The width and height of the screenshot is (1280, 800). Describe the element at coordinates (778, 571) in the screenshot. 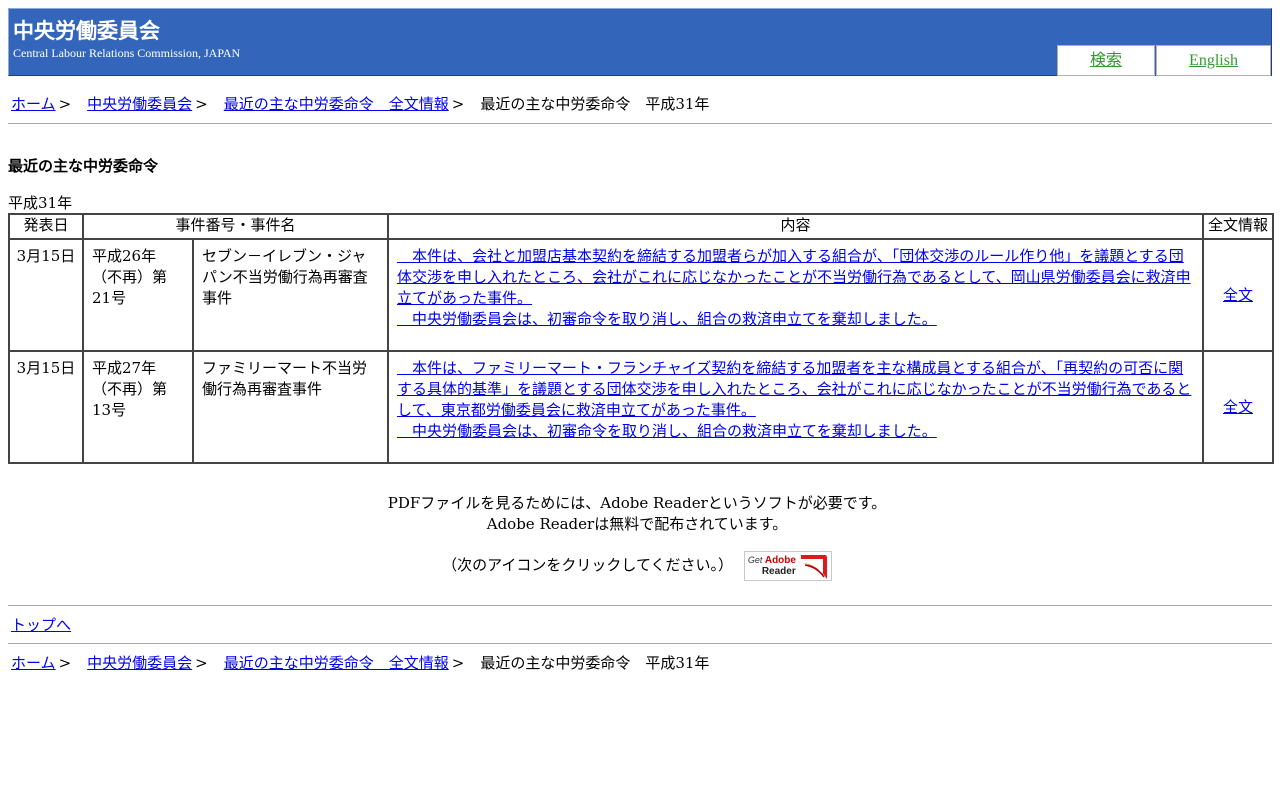

I see `adobe-badge-reader: Reader` at that location.